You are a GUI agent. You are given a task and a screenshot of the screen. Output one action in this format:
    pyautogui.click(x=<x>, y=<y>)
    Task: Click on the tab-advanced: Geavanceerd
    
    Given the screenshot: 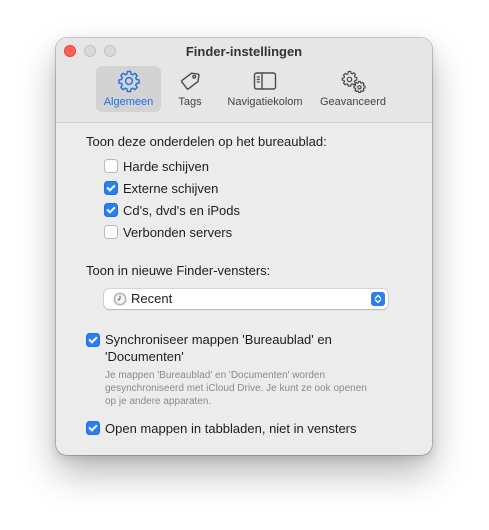 What is the action you would take?
    pyautogui.click(x=353, y=89)
    